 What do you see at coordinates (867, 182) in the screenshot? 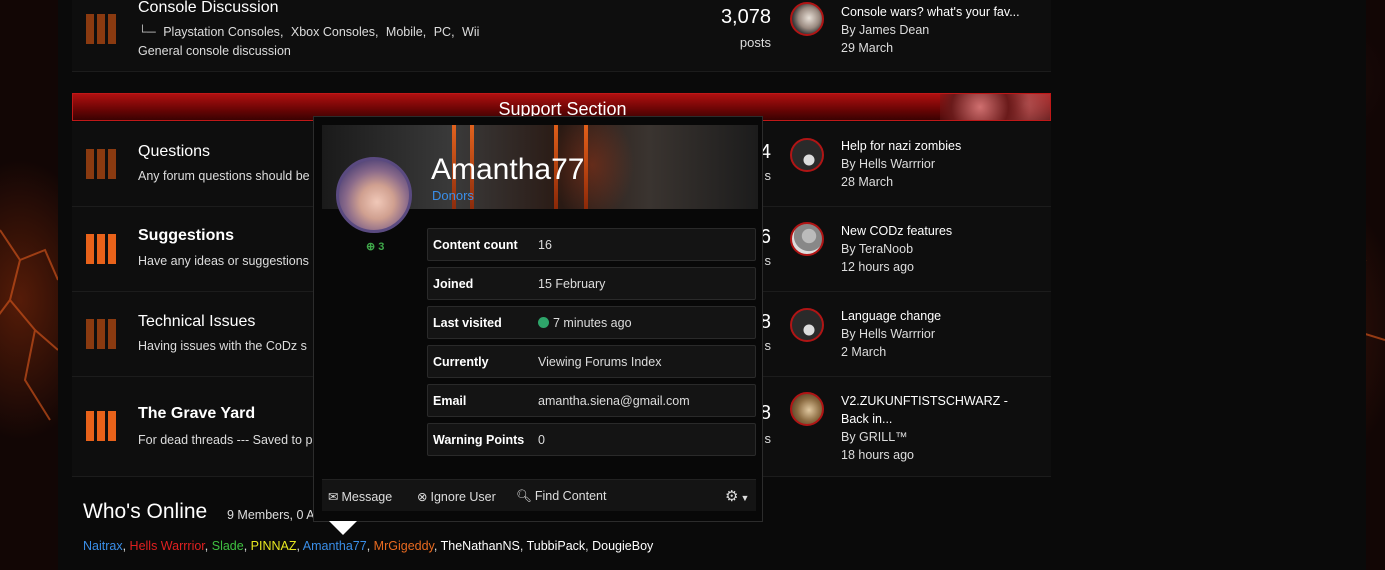
I see `last-post-date: 28 March` at bounding box center [867, 182].